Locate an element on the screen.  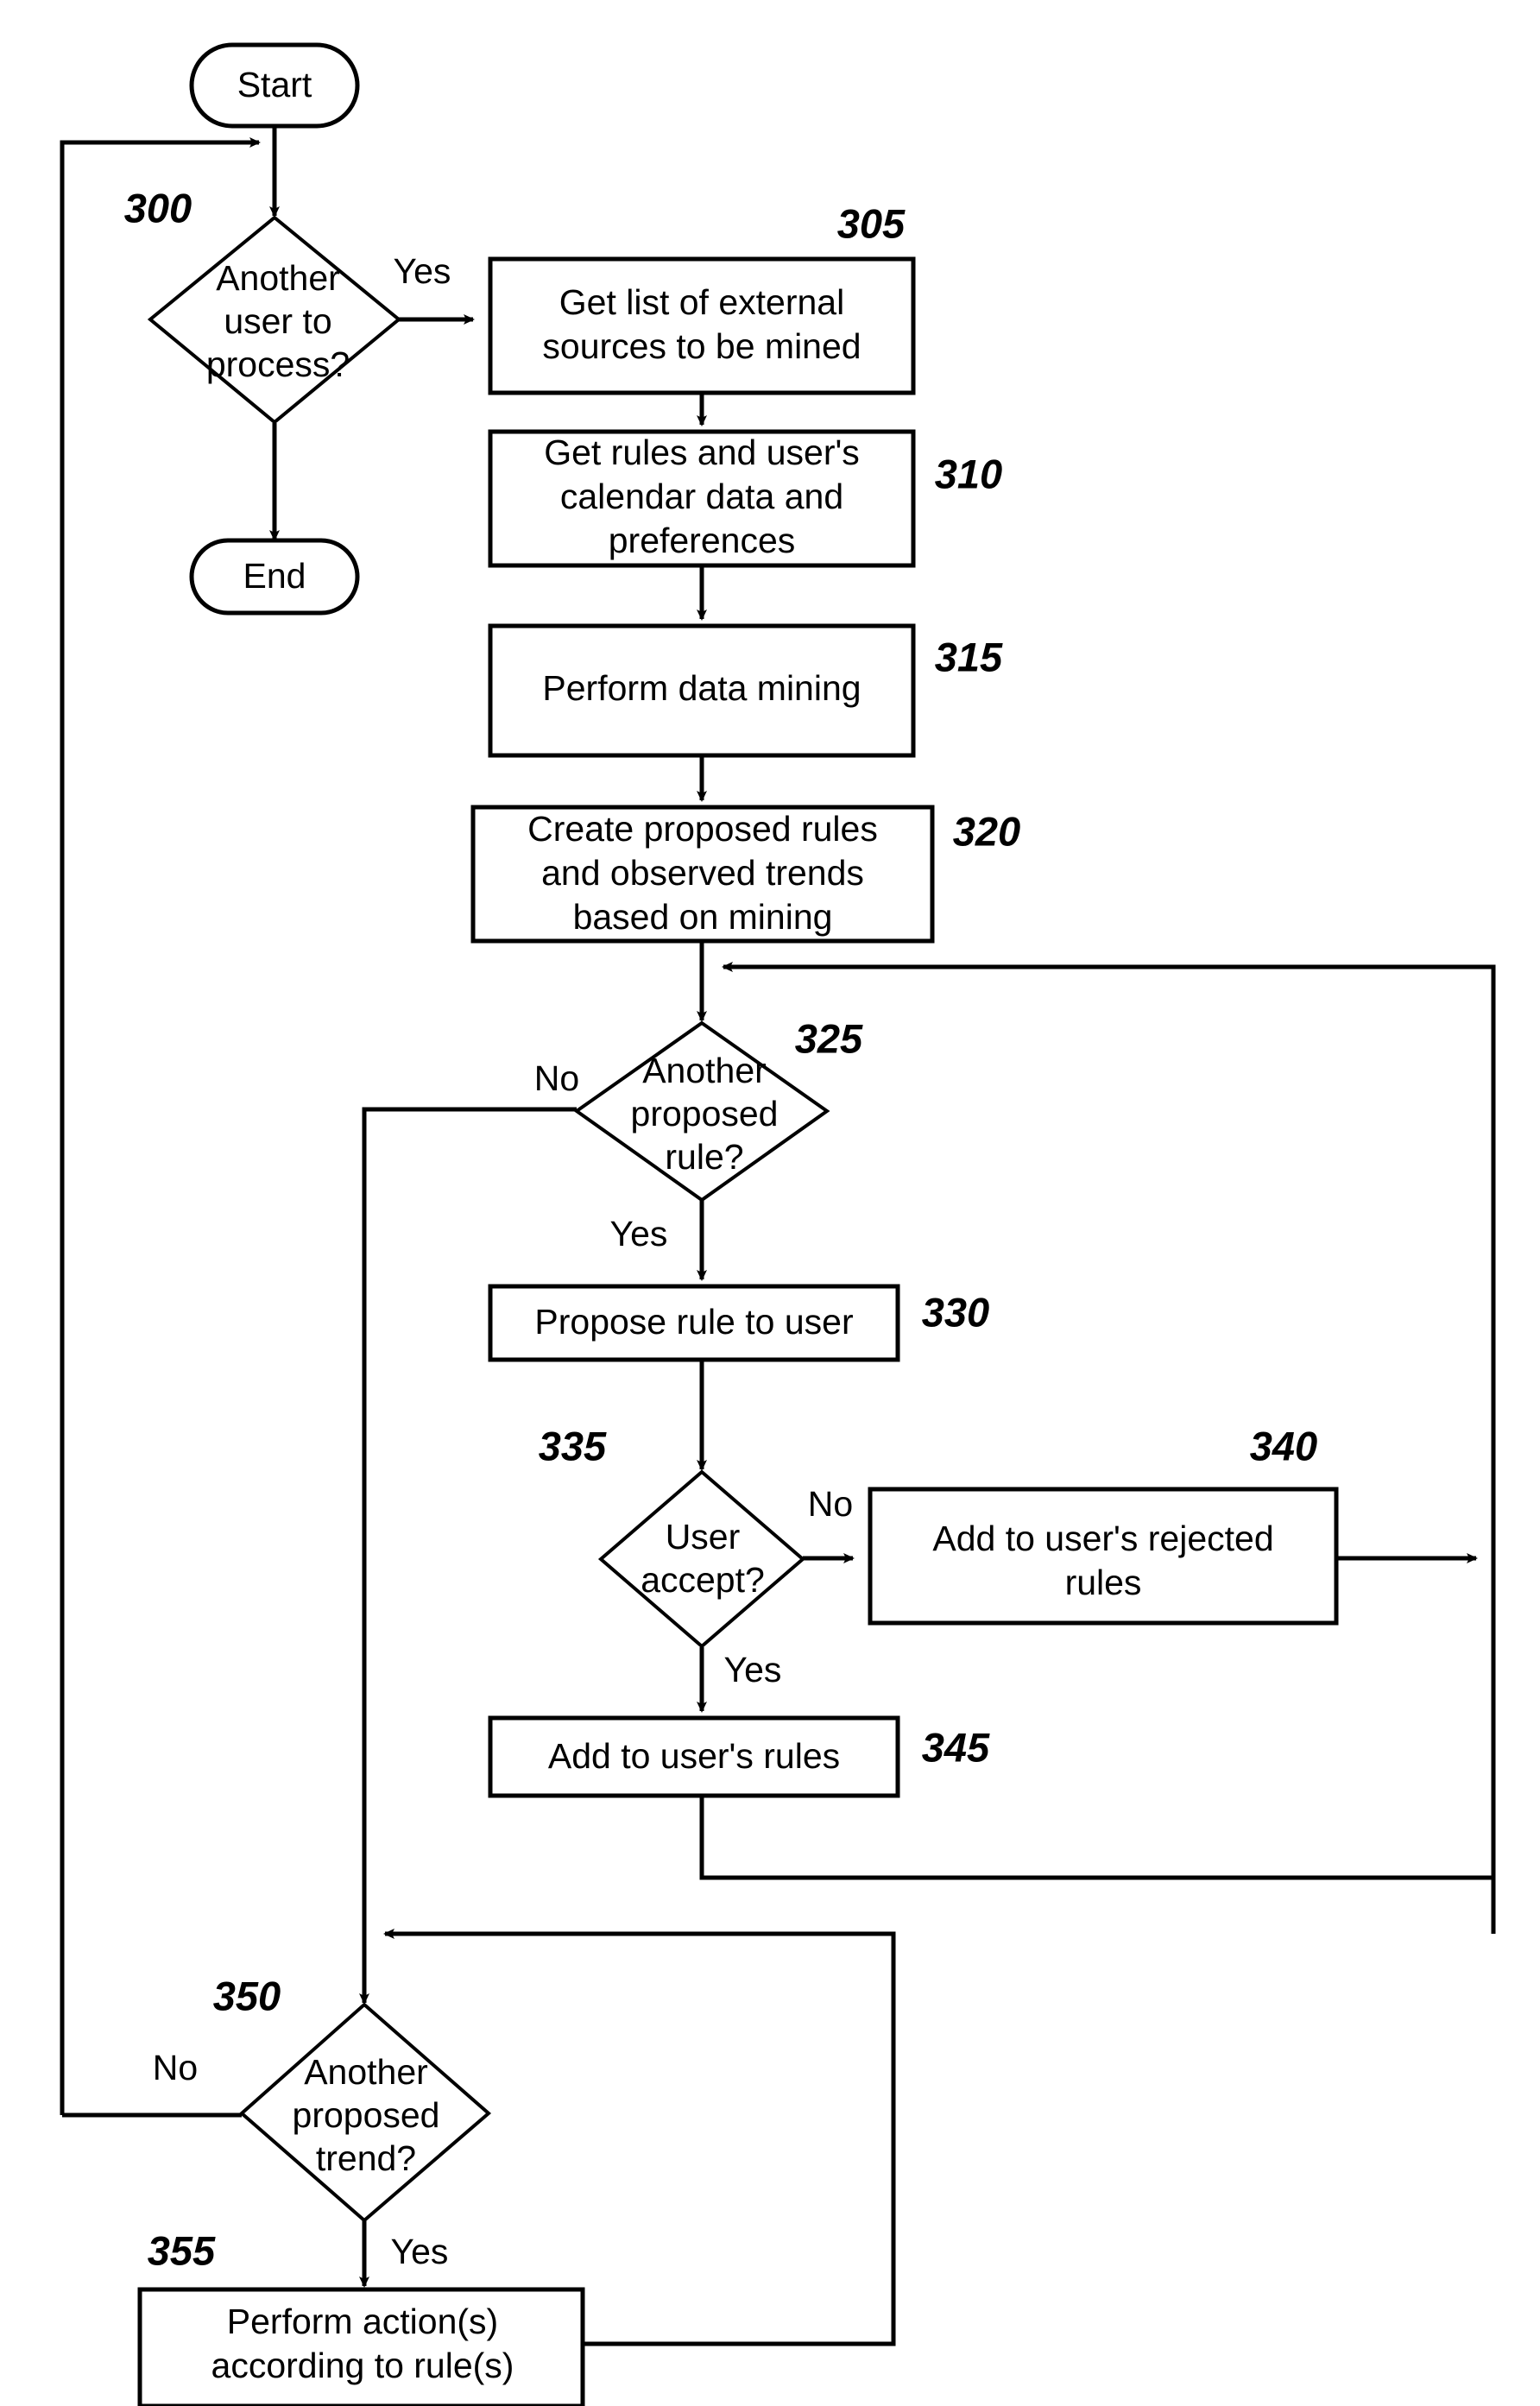
refnum-335: 335 is located at coordinates (573, 1445).